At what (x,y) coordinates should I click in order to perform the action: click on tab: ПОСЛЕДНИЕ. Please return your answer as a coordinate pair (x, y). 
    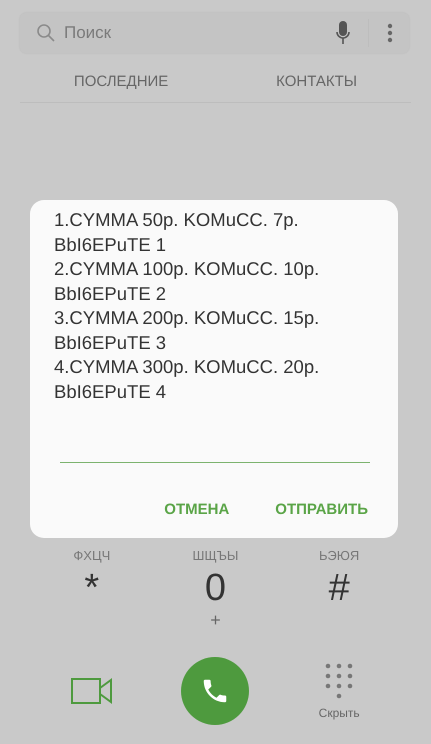
    Looking at the image, I should click on (121, 81).